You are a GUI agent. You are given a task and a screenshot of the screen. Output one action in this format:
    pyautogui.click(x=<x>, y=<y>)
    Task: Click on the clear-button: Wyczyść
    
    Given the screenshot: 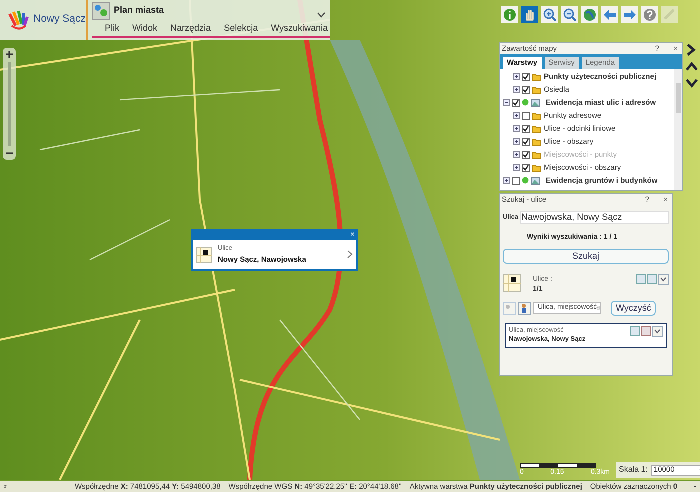 What is the action you would take?
    pyautogui.click(x=633, y=308)
    